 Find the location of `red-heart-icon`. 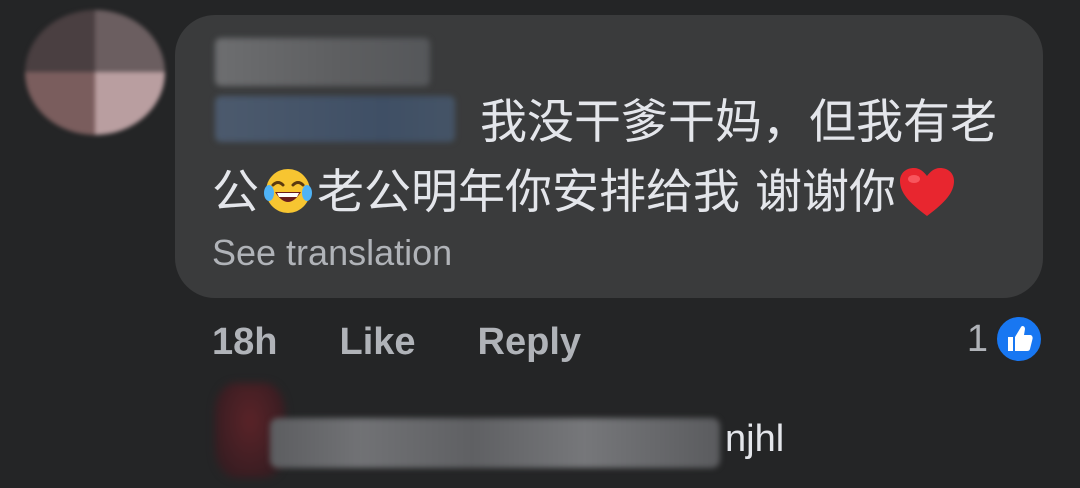

red-heart-icon is located at coordinates (926, 192).